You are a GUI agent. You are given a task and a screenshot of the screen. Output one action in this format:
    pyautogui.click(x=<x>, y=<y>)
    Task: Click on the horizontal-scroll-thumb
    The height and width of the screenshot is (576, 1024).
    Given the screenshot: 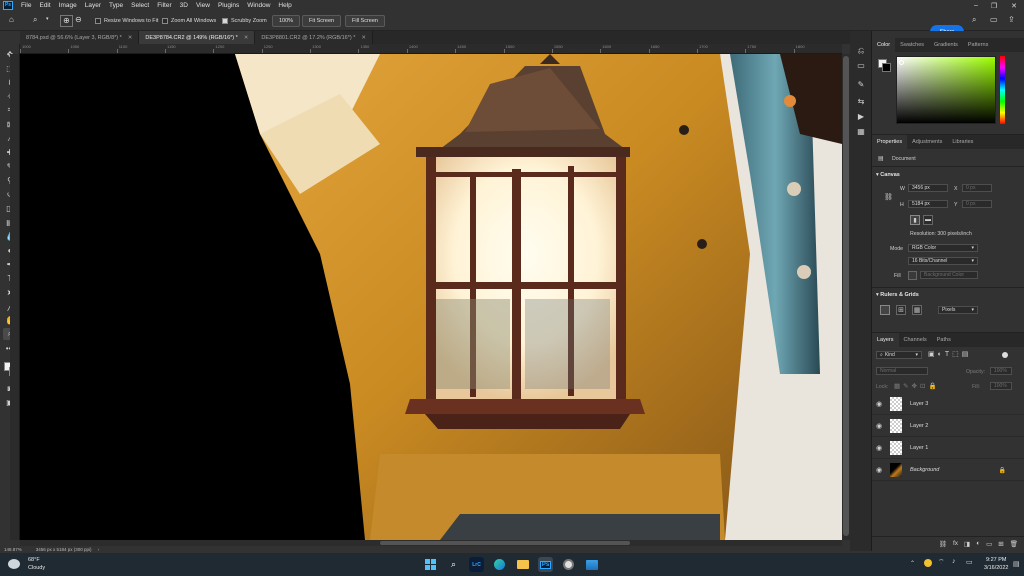 What is the action you would take?
    pyautogui.click(x=505, y=543)
    